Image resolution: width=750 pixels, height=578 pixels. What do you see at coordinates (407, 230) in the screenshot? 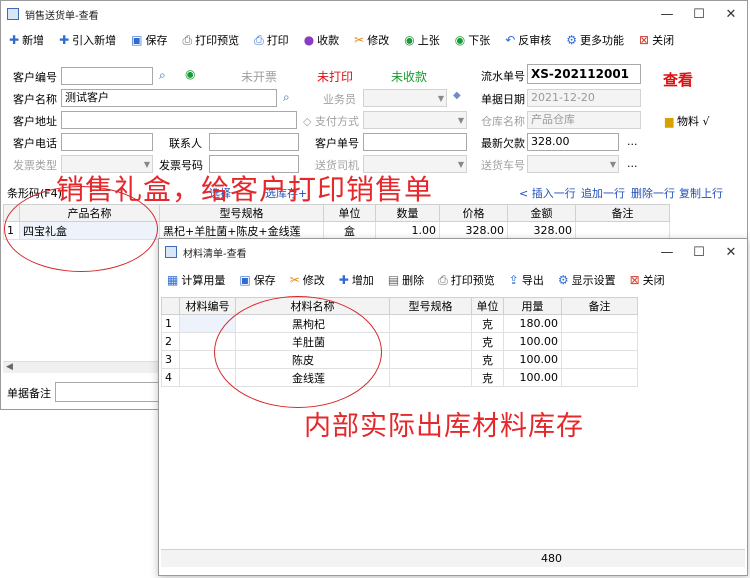
I see `qty-cell: 1.00` at bounding box center [407, 230].